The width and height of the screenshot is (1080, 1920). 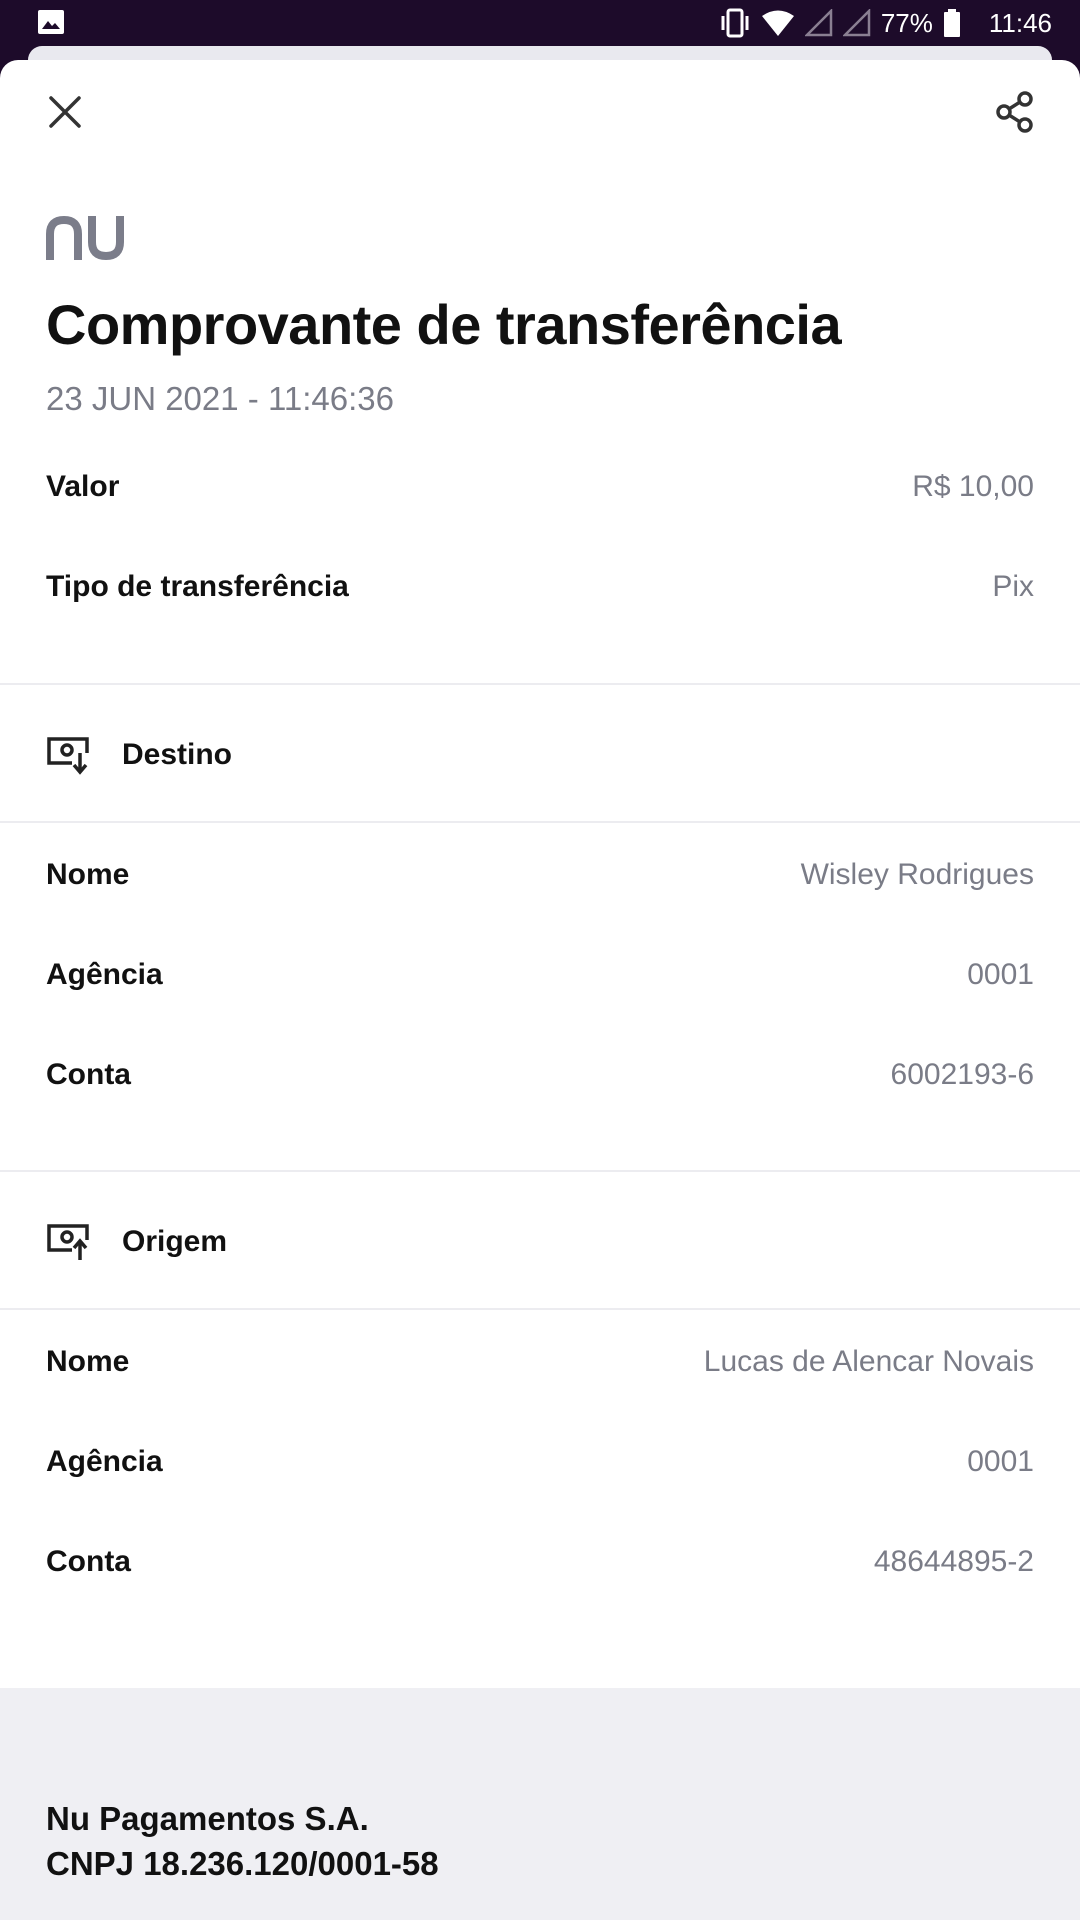 What do you see at coordinates (540, 1075) in the screenshot?
I see `destino-row-account: Conta 6002193-6` at bounding box center [540, 1075].